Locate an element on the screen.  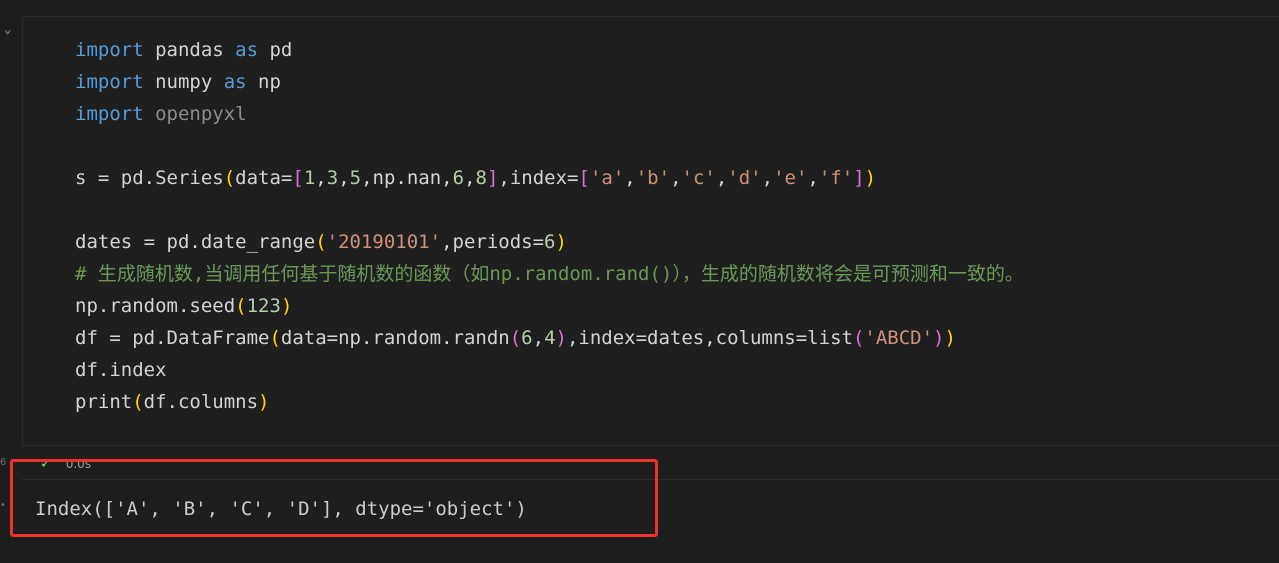
code-token: np.random.seed is located at coordinates (155, 306).